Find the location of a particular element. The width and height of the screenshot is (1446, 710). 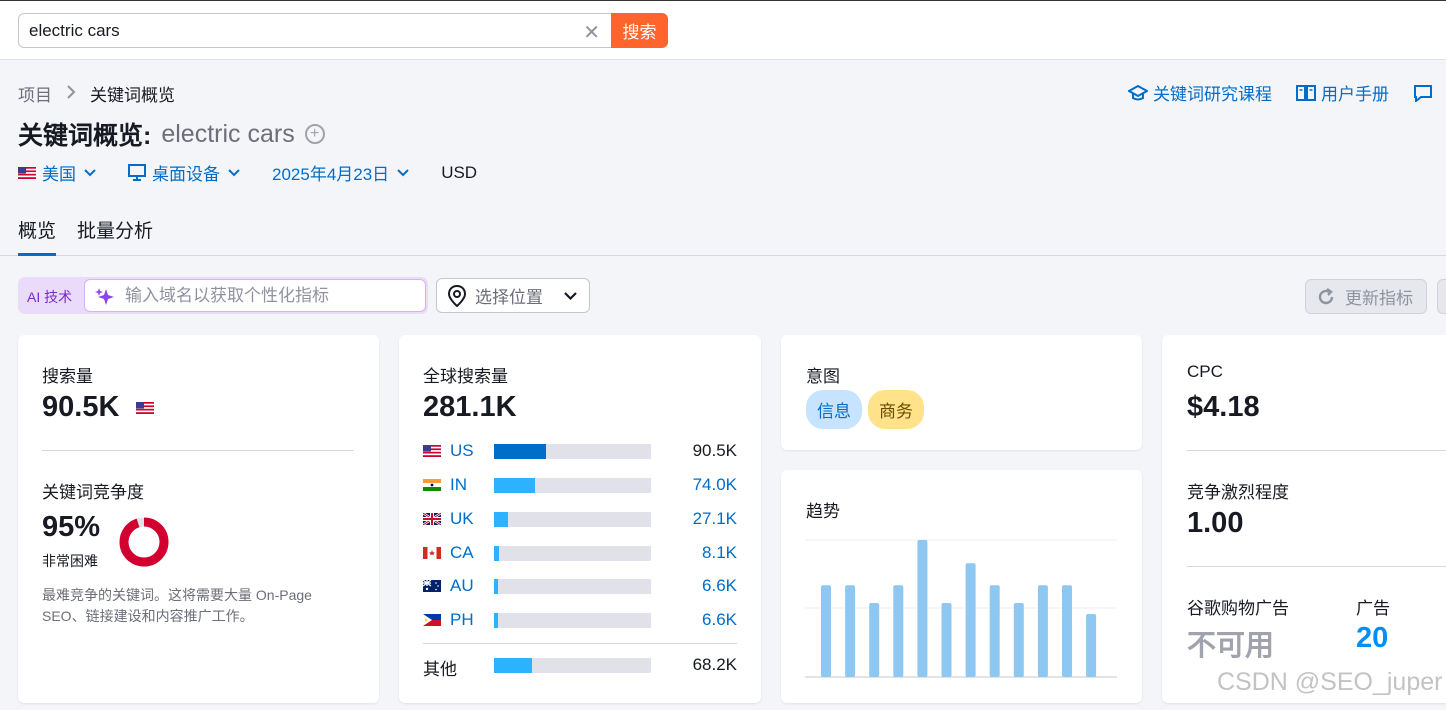

user-manual-link: 用户手册 is located at coordinates (1342, 92).